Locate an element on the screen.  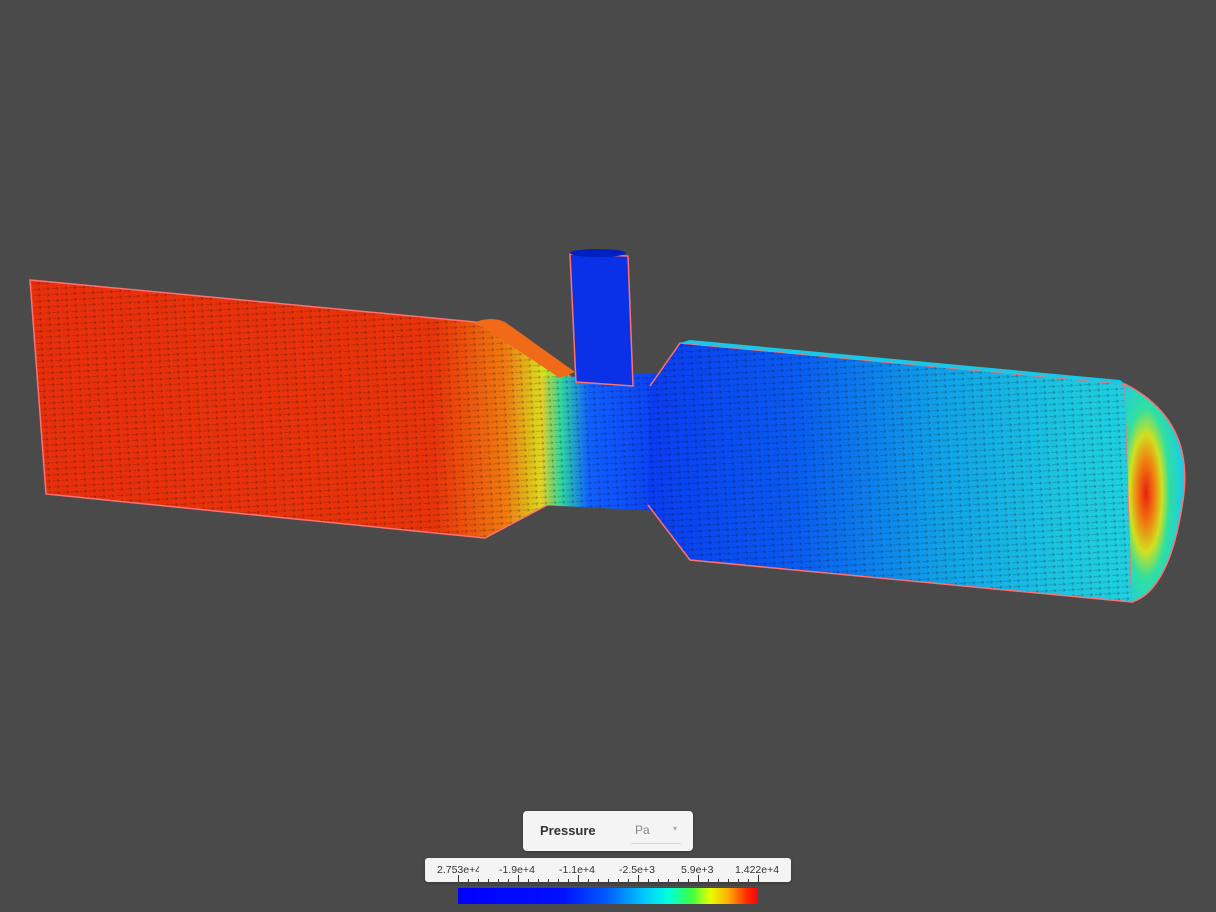
tick-label: -1.9e+4 is located at coordinates (517, 870).